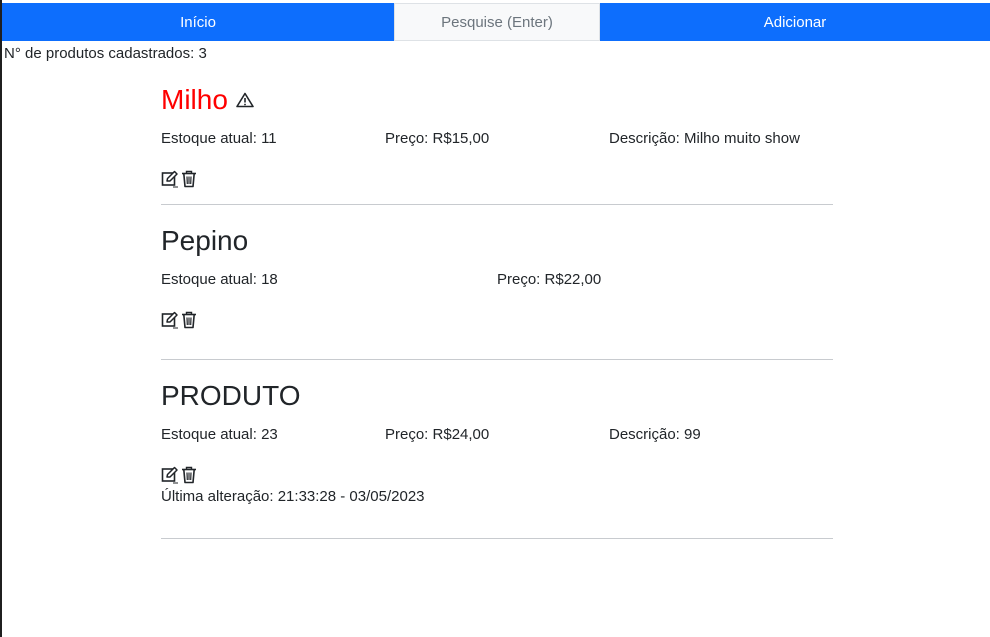 Image resolution: width=990 pixels, height=637 pixels. I want to click on product-price: Preço: R$15,00, so click(437, 138).